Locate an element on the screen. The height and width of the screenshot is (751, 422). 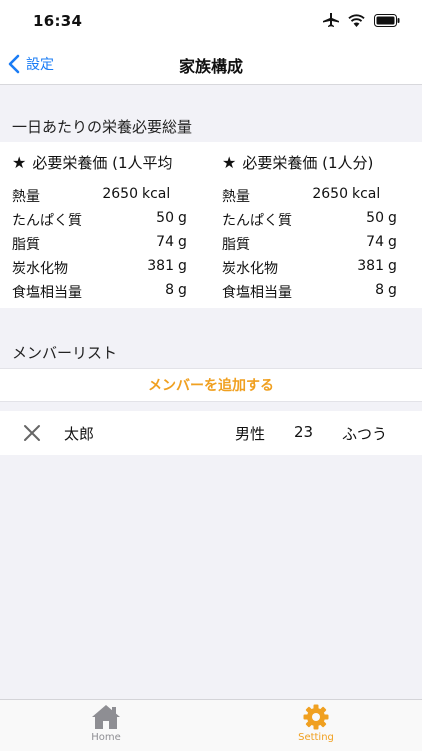
gear-icon is located at coordinates (316, 717).